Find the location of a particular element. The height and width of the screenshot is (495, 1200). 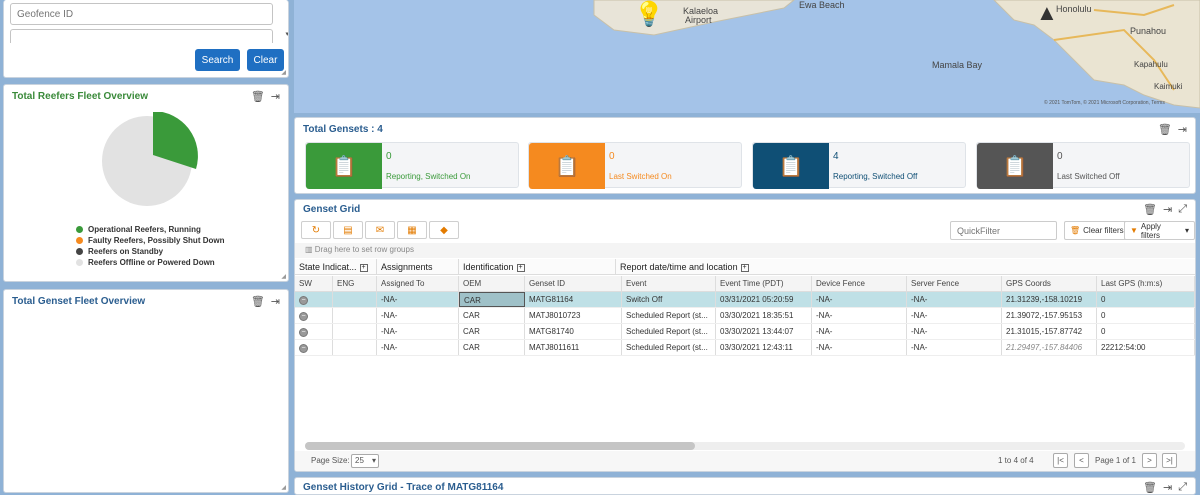

search-button: Search is located at coordinates (217, 60).